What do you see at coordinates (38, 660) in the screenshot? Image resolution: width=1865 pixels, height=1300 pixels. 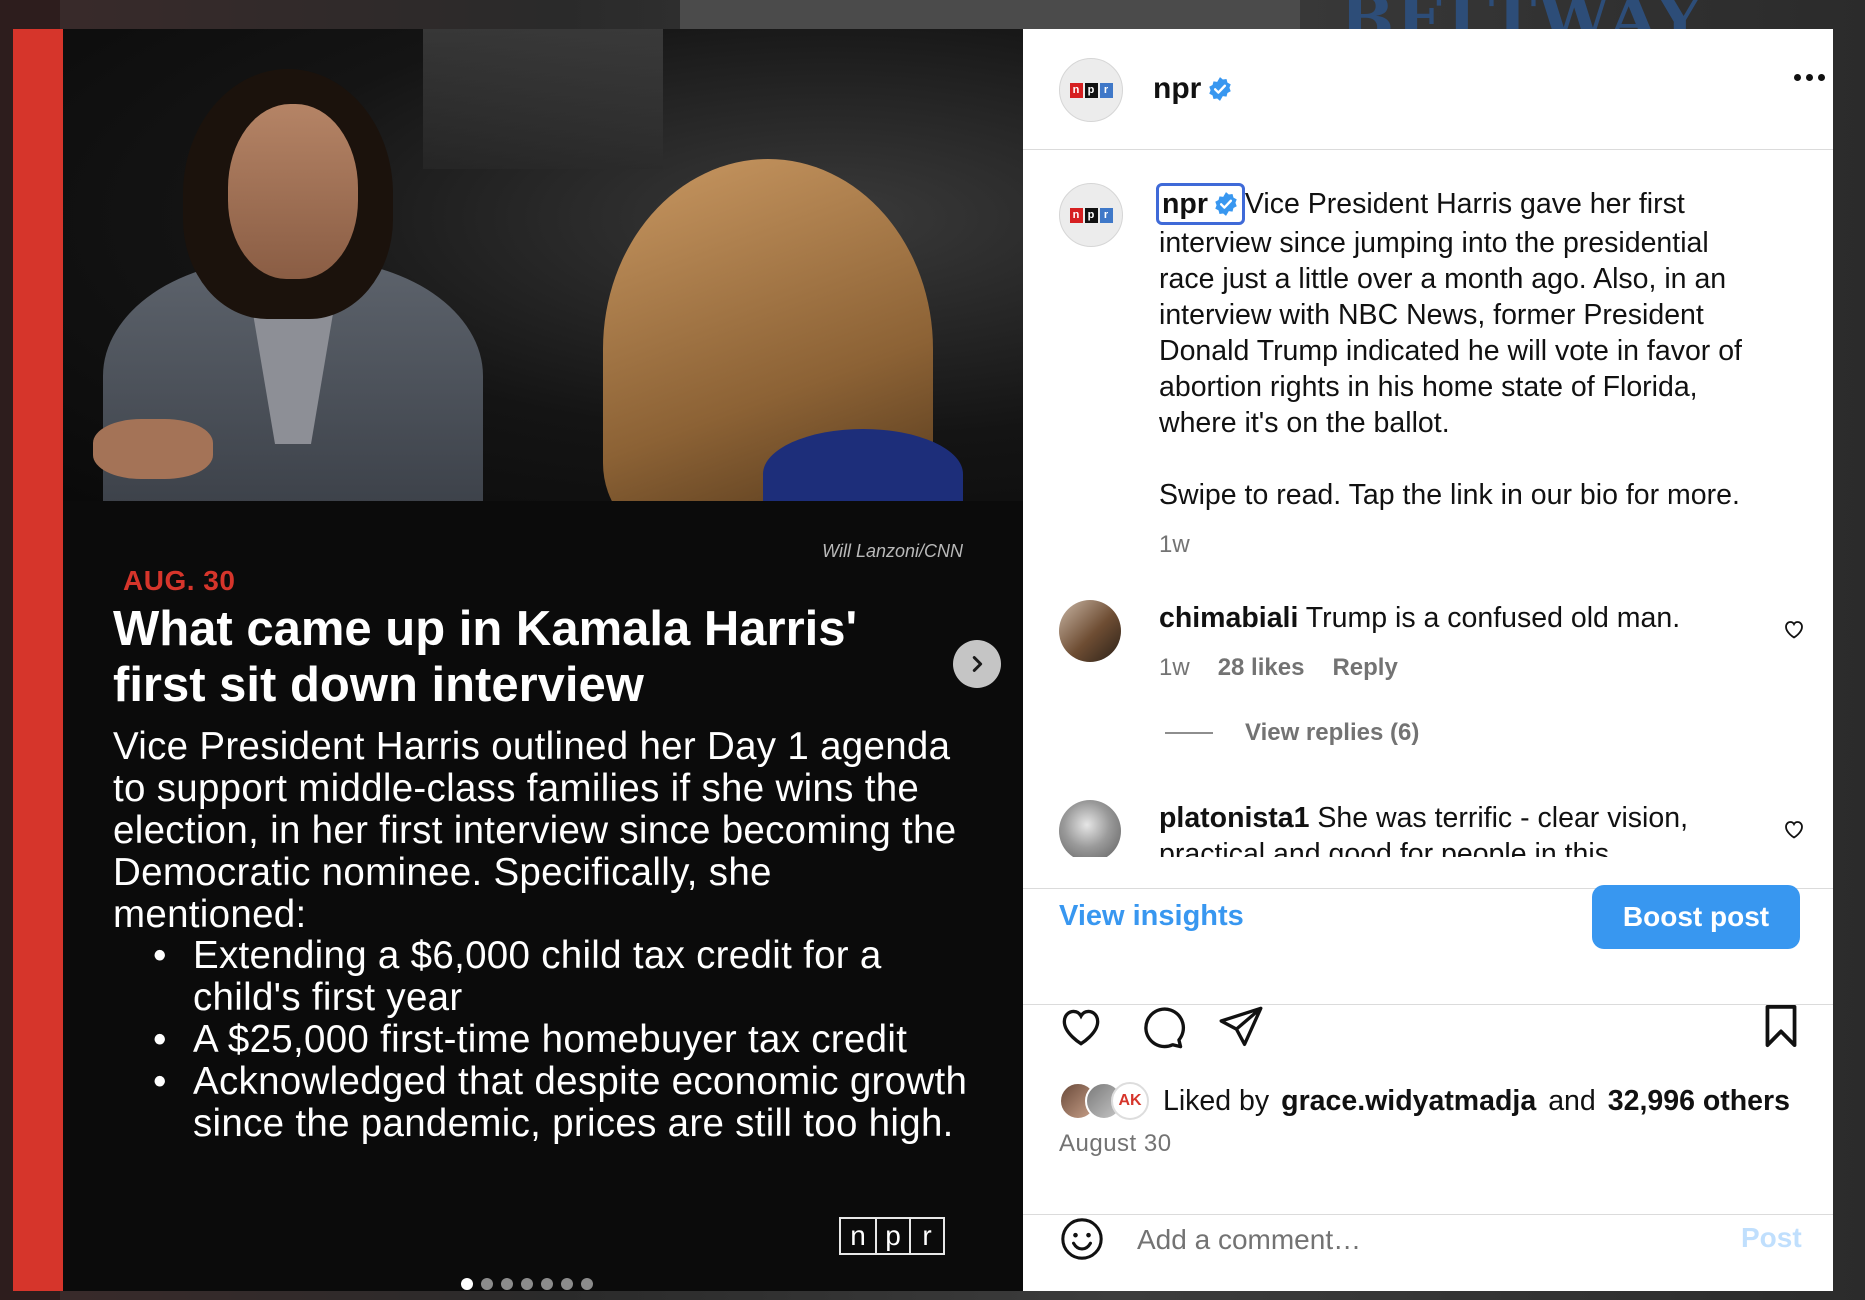 I see `brand-red-bar` at bounding box center [38, 660].